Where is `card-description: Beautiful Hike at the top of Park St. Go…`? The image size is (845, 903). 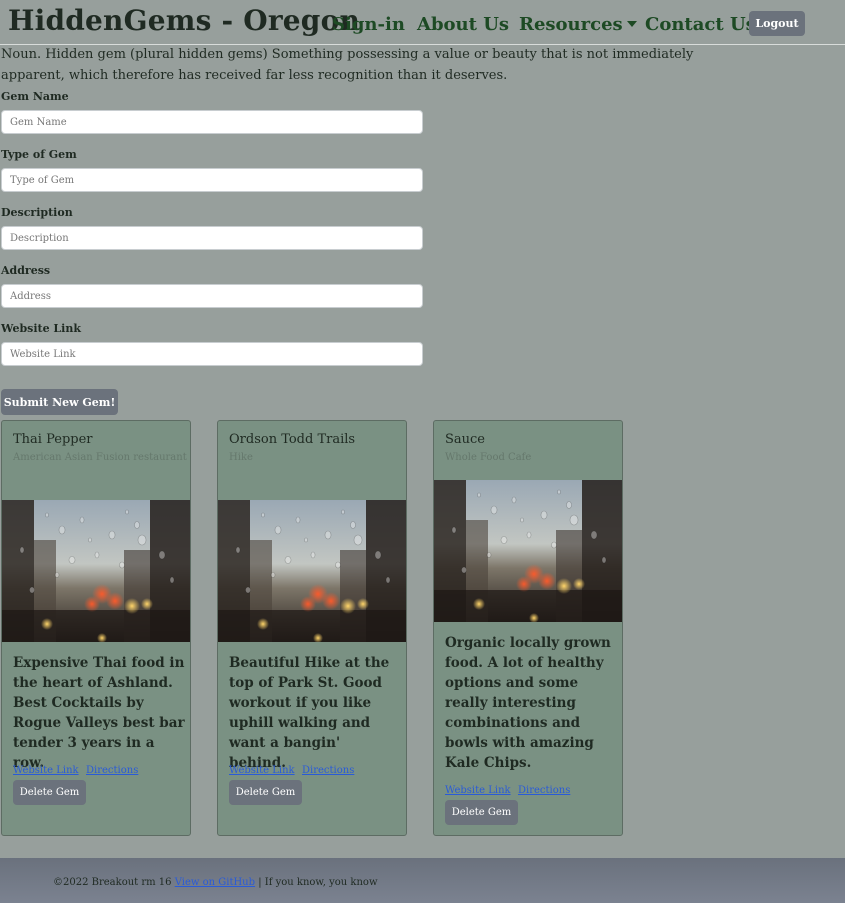
card-description: Beautiful Hike at the top of Park St. Go… is located at coordinates (309, 713).